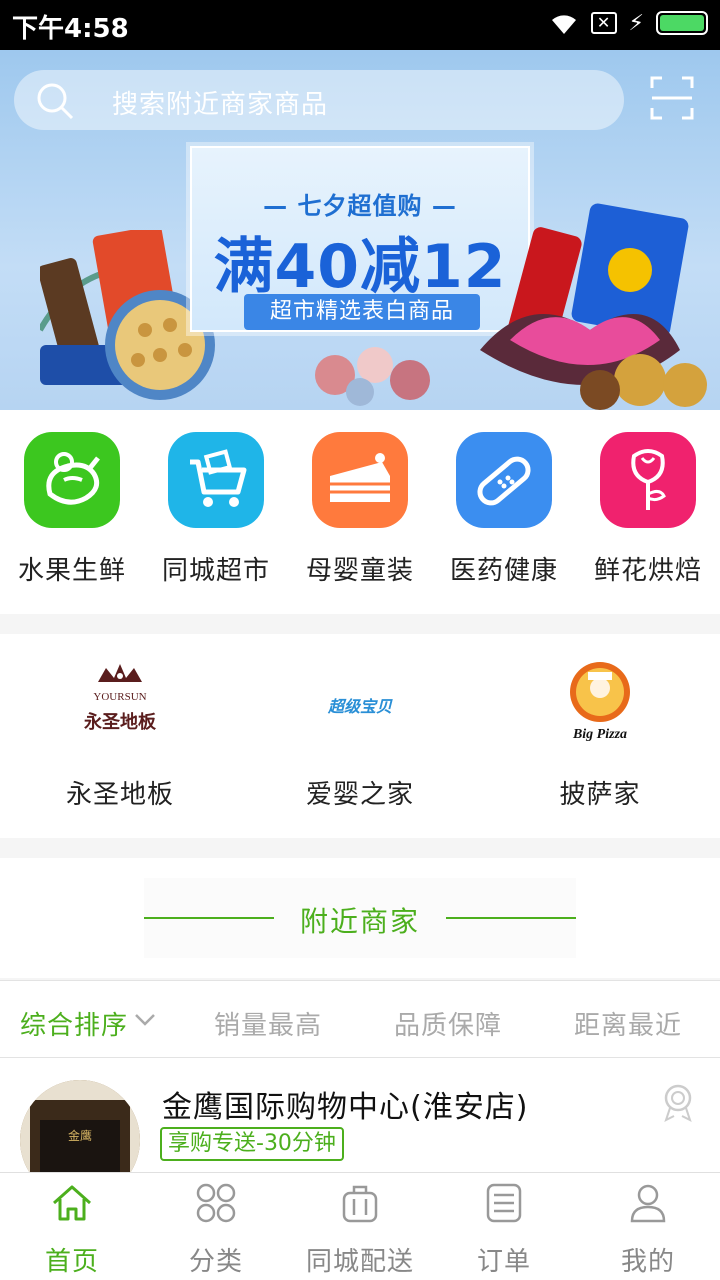 The image size is (720, 1280). What do you see at coordinates (360, 1019) in the screenshot?
I see `sort-bar: 综合排序 销量最高 品质保障 距离最近` at bounding box center [360, 1019].